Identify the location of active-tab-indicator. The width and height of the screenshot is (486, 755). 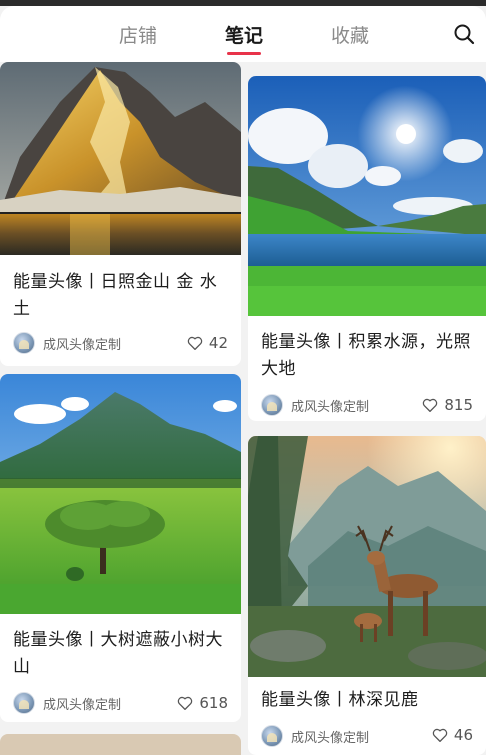
(244, 53).